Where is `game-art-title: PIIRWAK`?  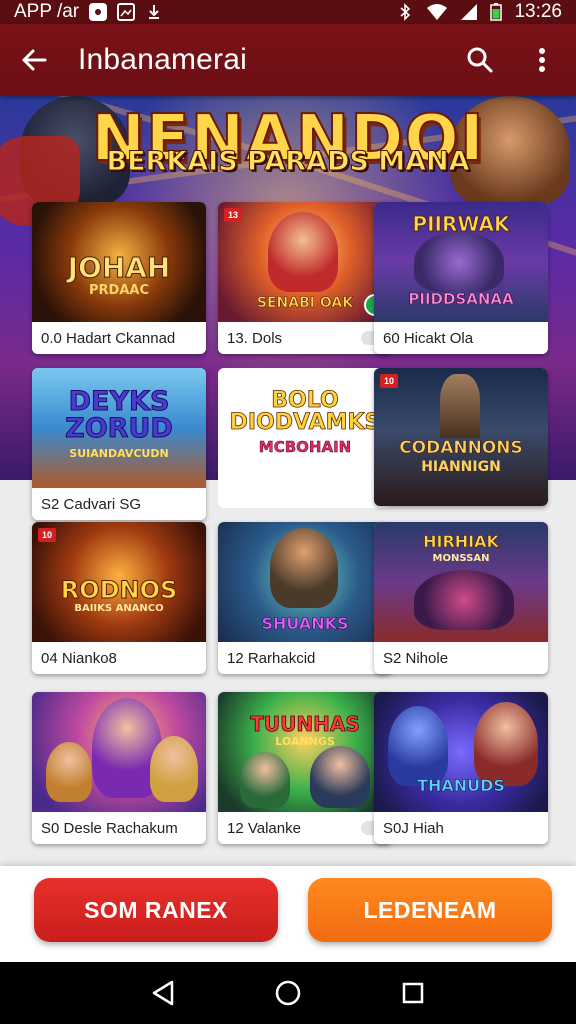 game-art-title: PIIRWAK is located at coordinates (461, 224).